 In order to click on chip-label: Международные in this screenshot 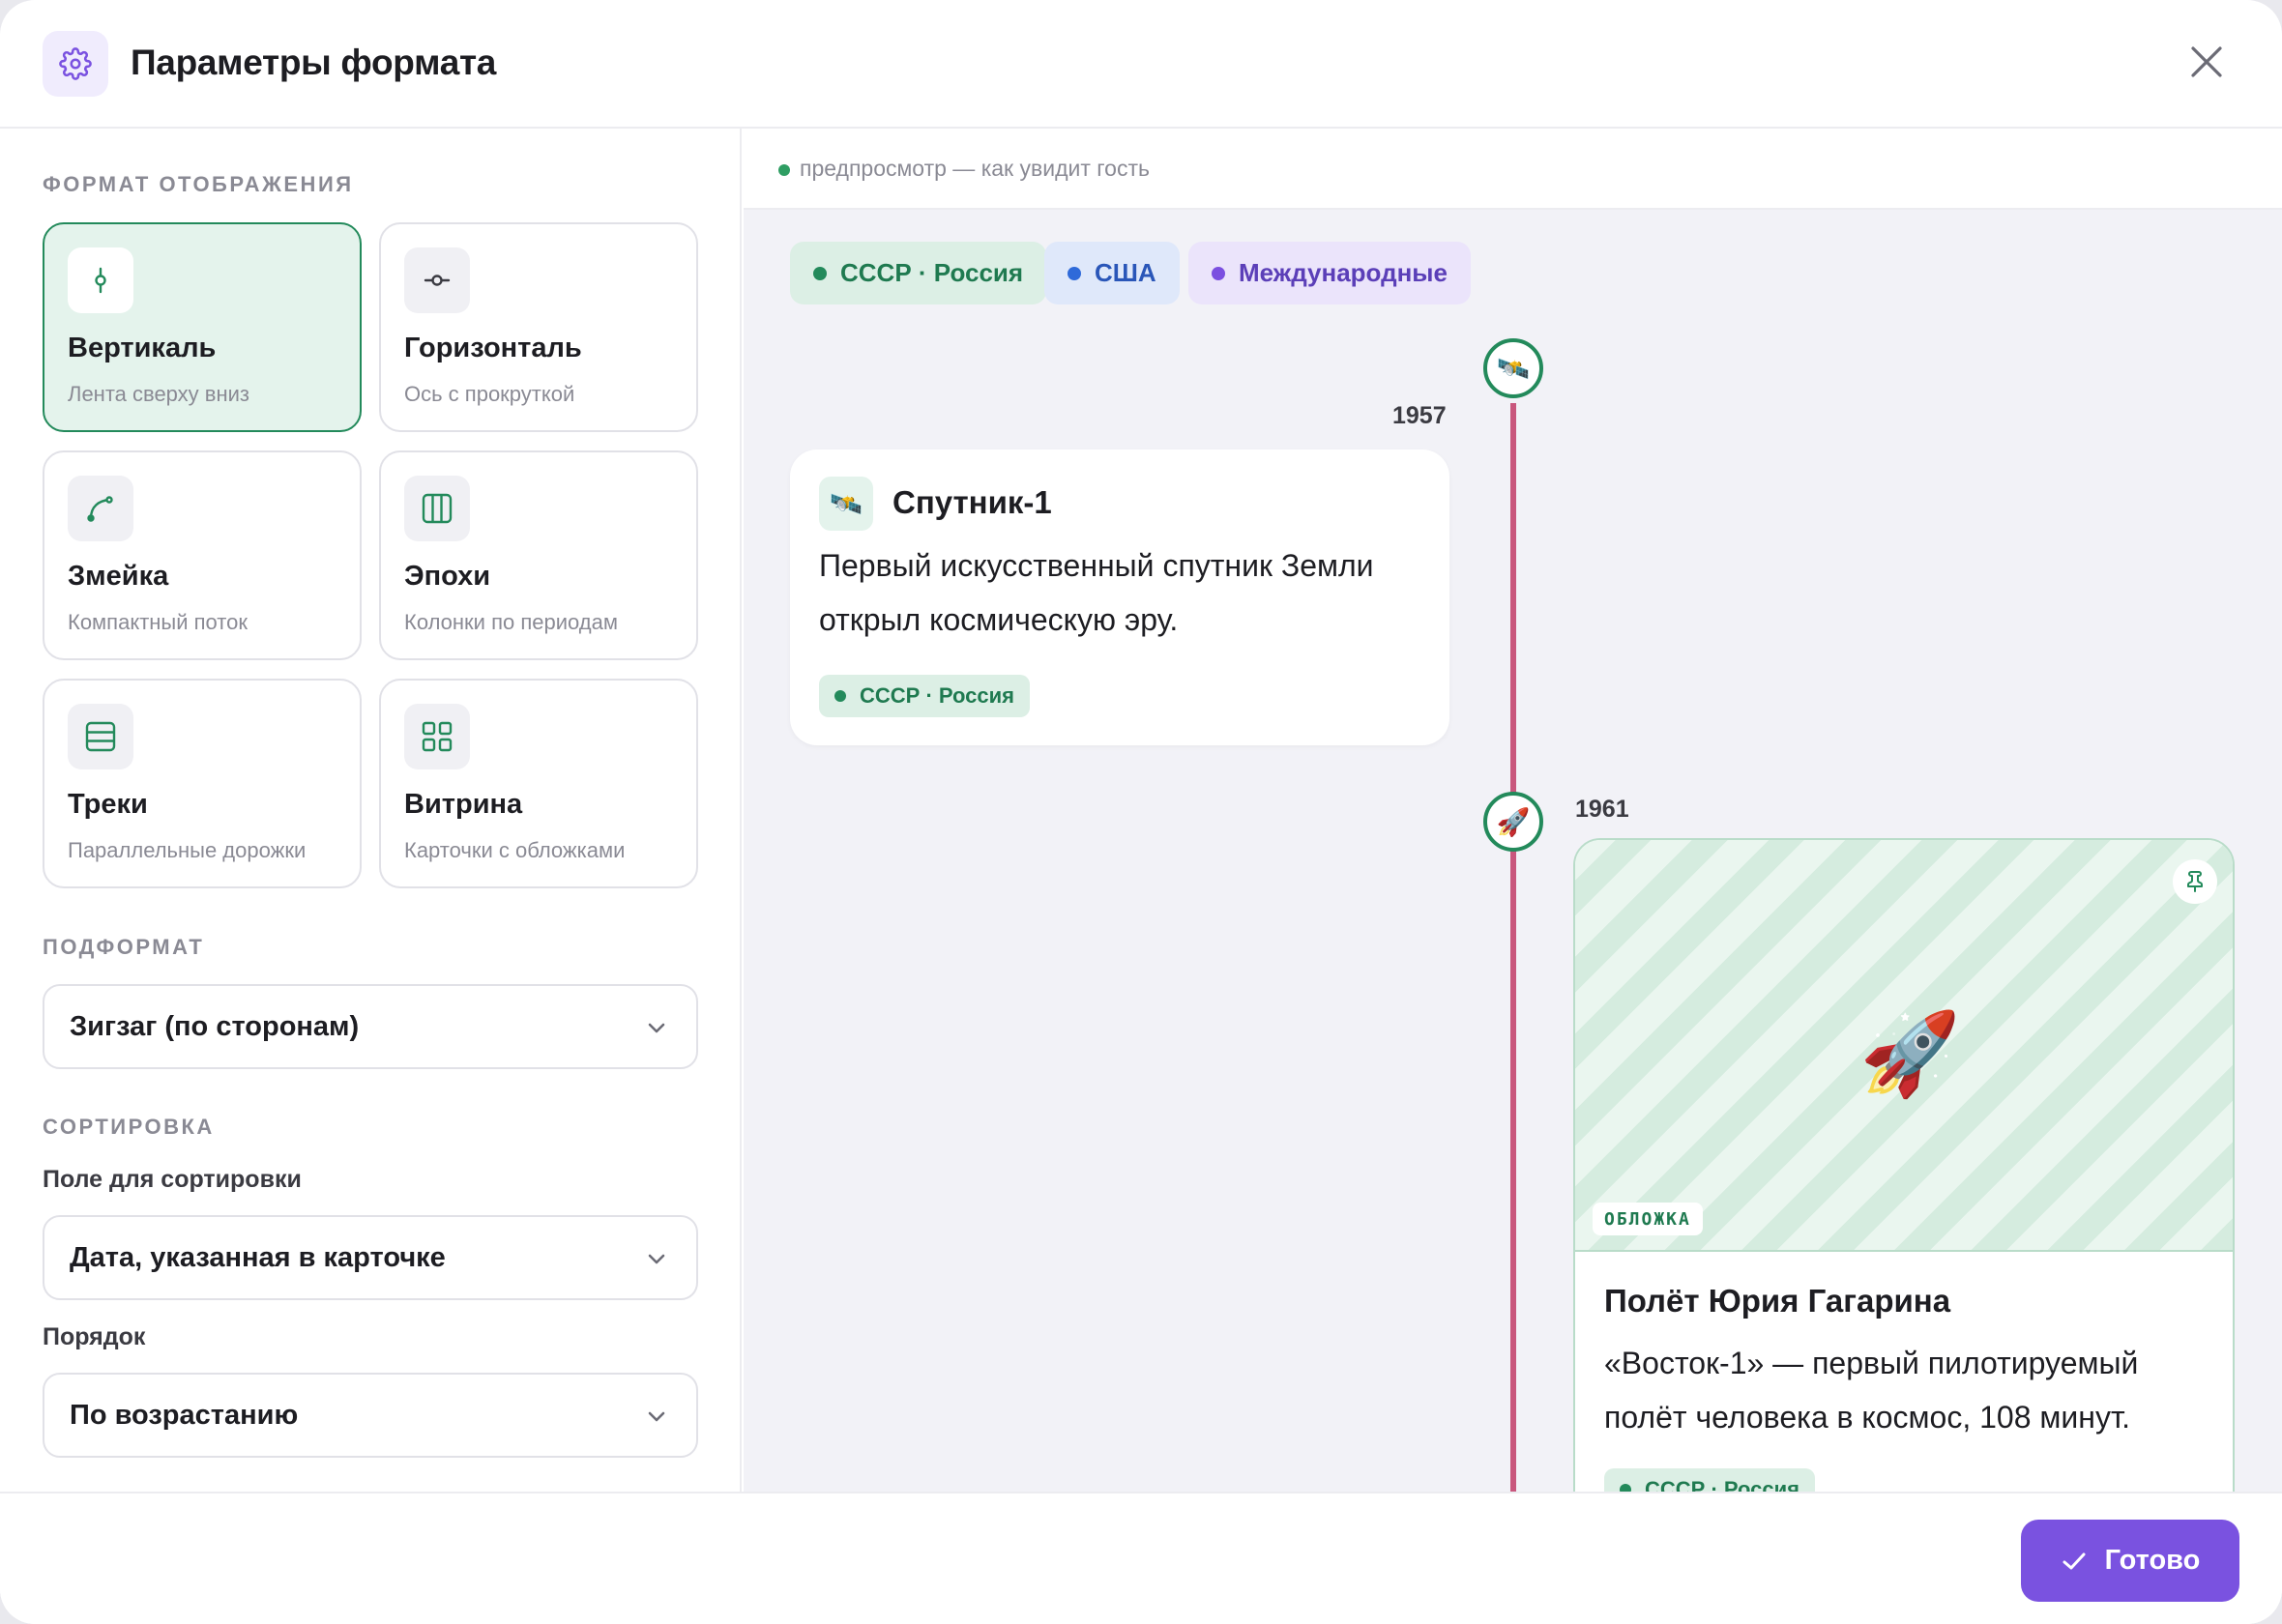, I will do `click(1343, 273)`.